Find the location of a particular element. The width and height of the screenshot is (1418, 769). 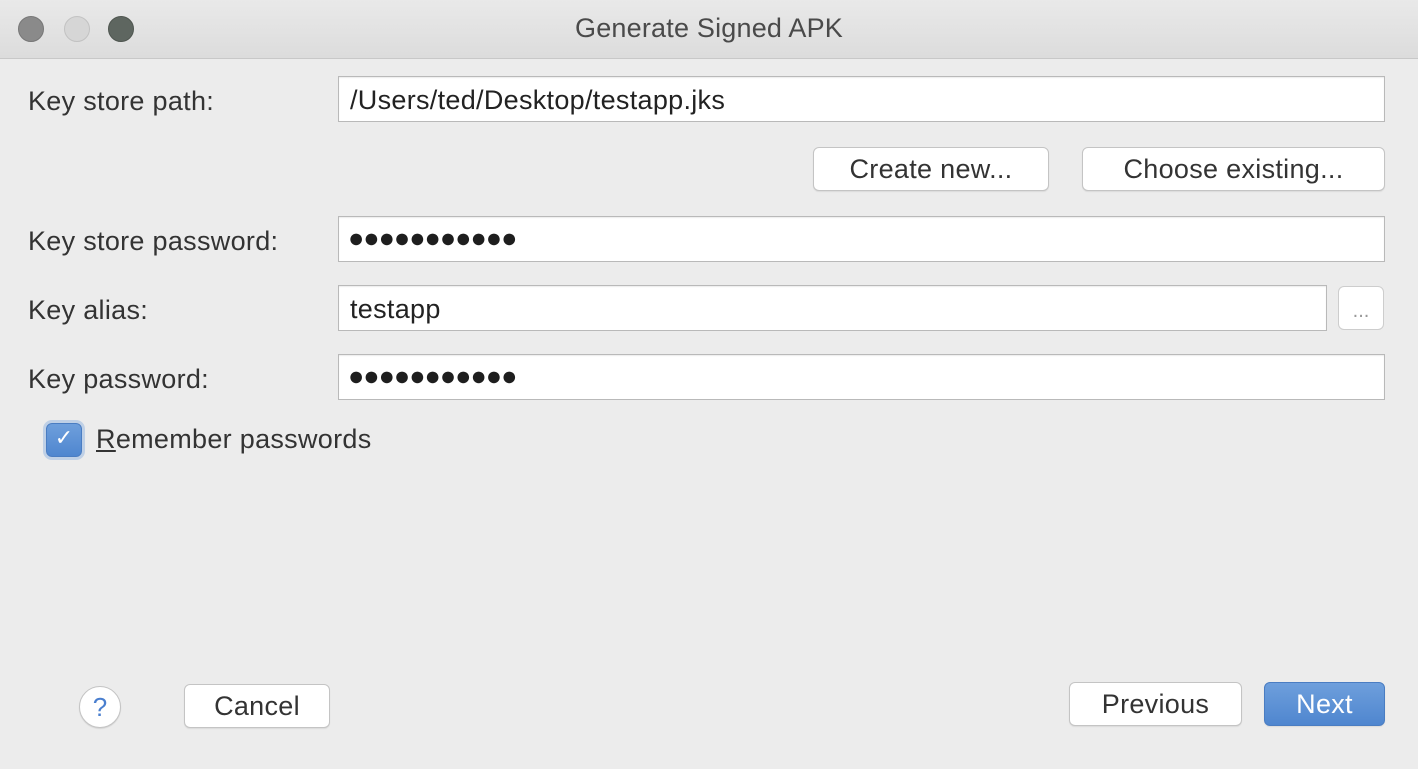

key-alias-value: testapp is located at coordinates (395, 309).